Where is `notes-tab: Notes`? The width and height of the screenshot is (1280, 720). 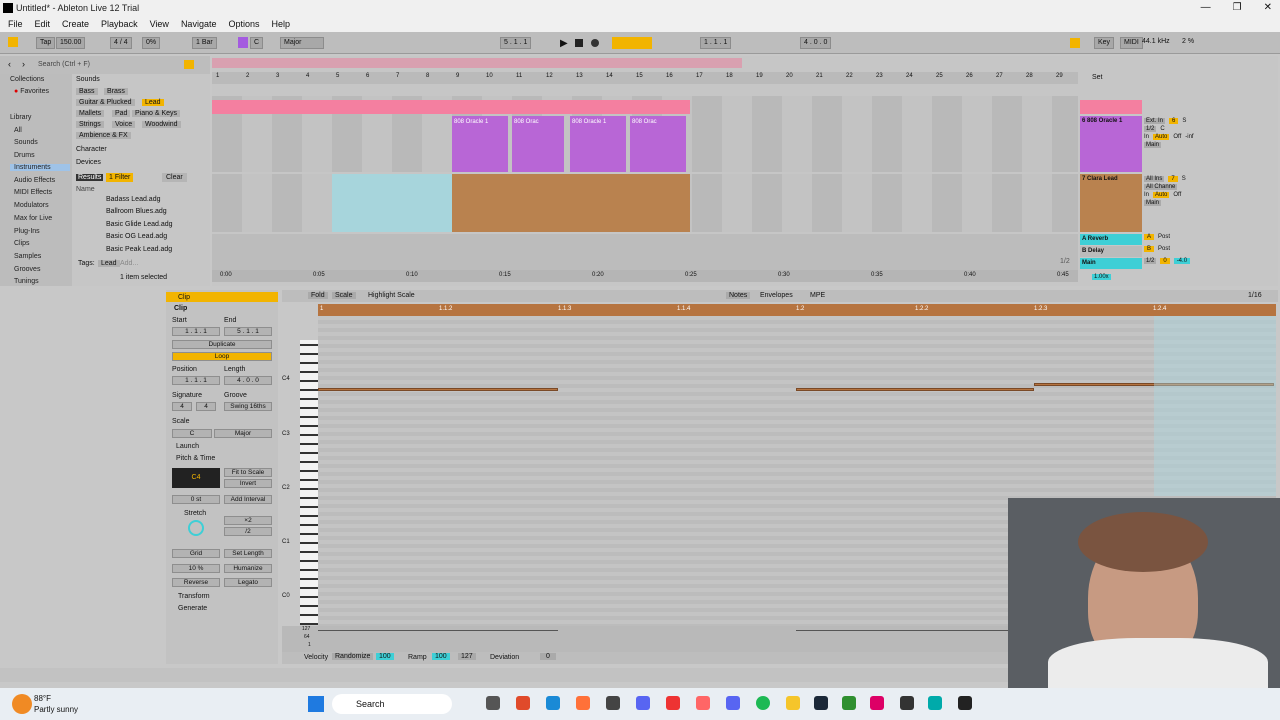
notes-tab: Notes is located at coordinates (738, 295).